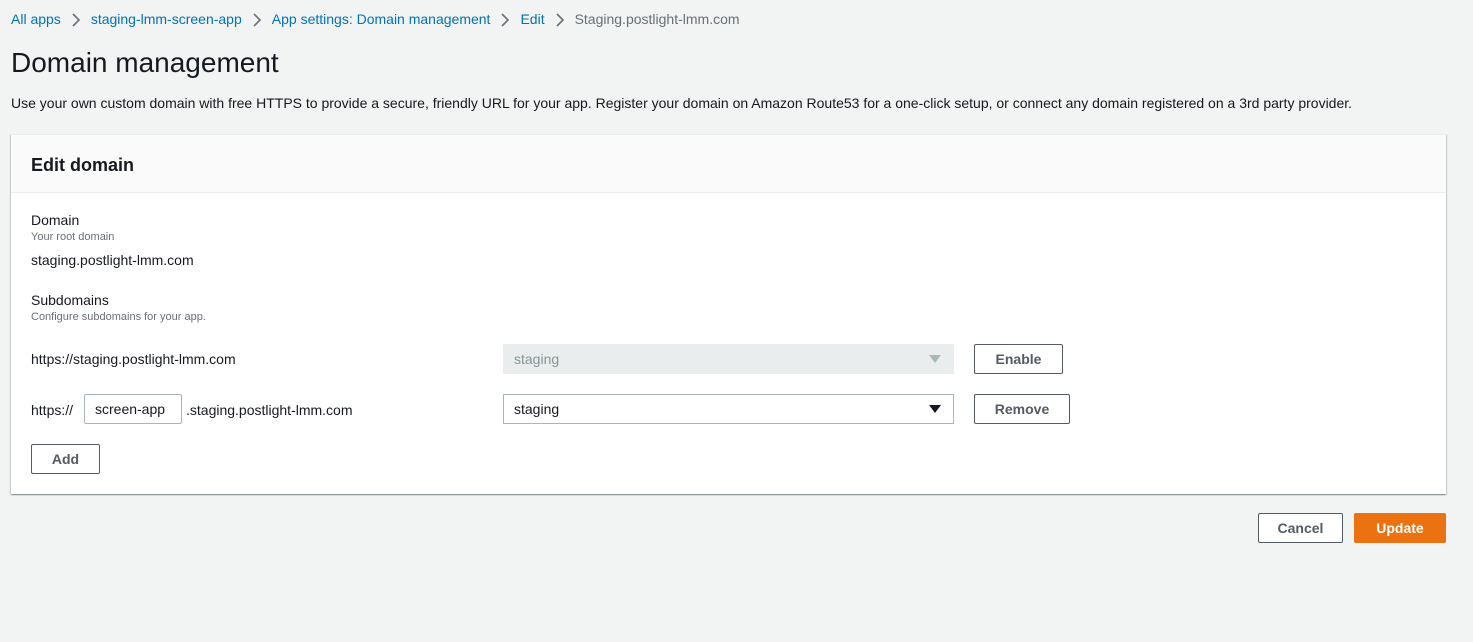 This screenshot has width=1473, height=642. Describe the element at coordinates (65, 459) in the screenshot. I see `add-subdomain-button: Add` at that location.